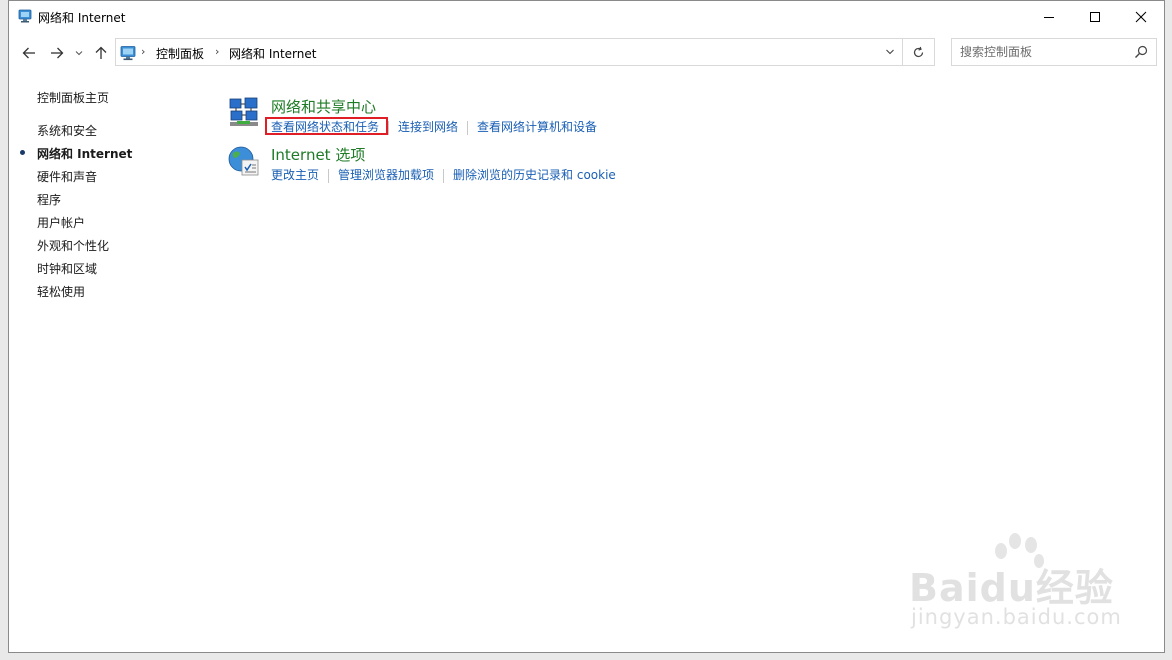  I want to click on maximize-button, so click(1095, 16).